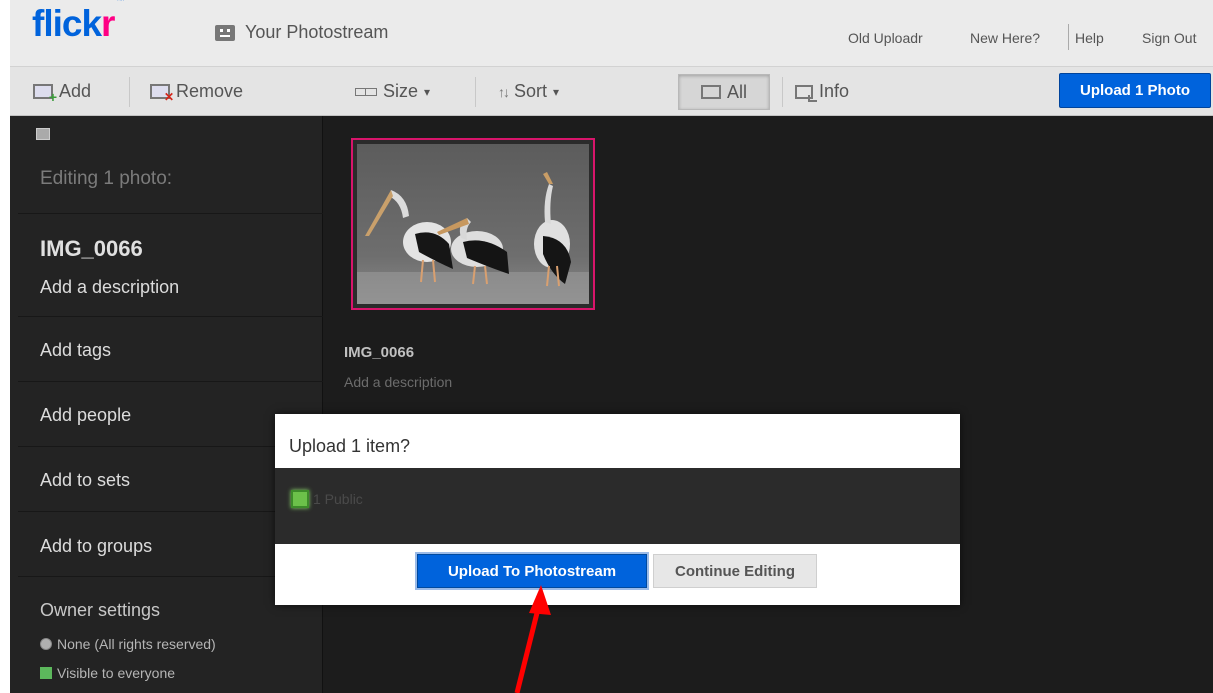 Image resolution: width=1213 pixels, height=693 pixels. Describe the element at coordinates (91, 249) in the screenshot. I see `sidebar-photo-title: IMG_0066` at that location.